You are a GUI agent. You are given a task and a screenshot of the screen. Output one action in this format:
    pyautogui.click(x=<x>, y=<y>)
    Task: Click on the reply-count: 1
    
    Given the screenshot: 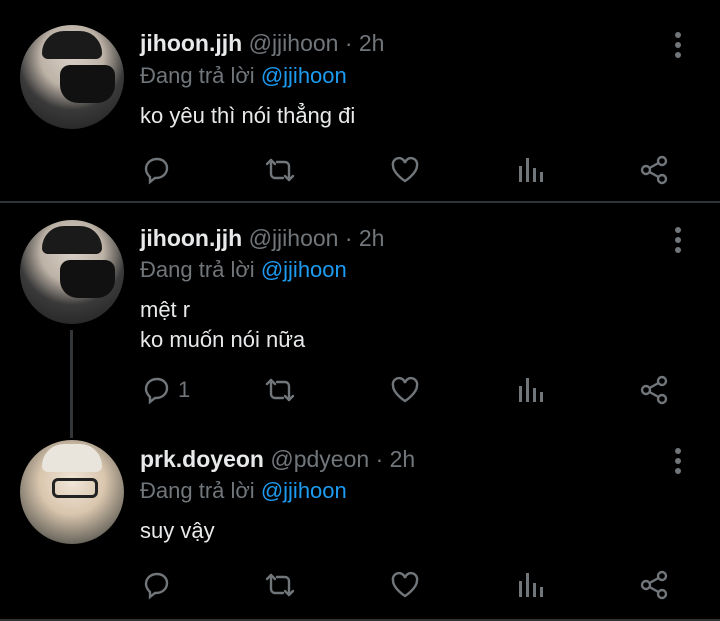 What is the action you would take?
    pyautogui.click(x=184, y=389)
    